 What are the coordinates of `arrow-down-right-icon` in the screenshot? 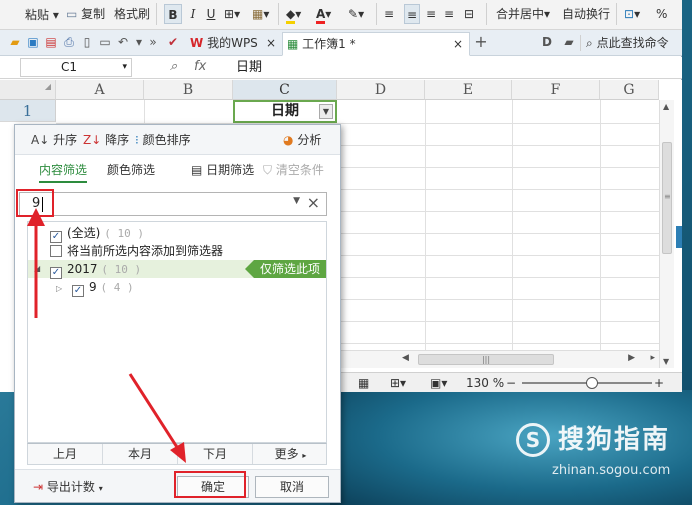 It's located at (157, 418).